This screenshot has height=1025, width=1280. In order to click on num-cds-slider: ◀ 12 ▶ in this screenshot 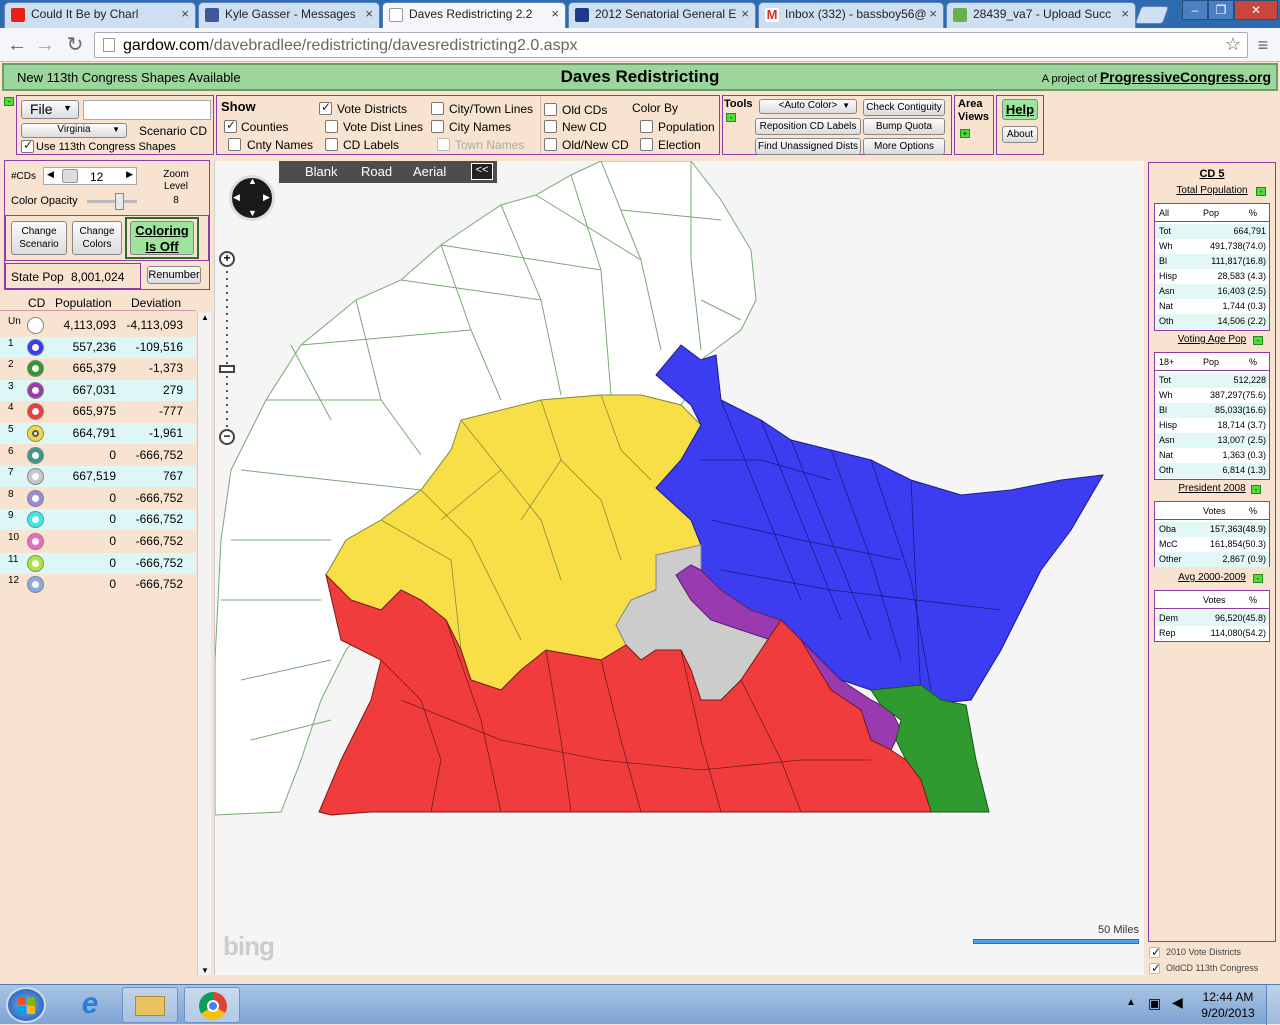, I will do `click(90, 176)`.